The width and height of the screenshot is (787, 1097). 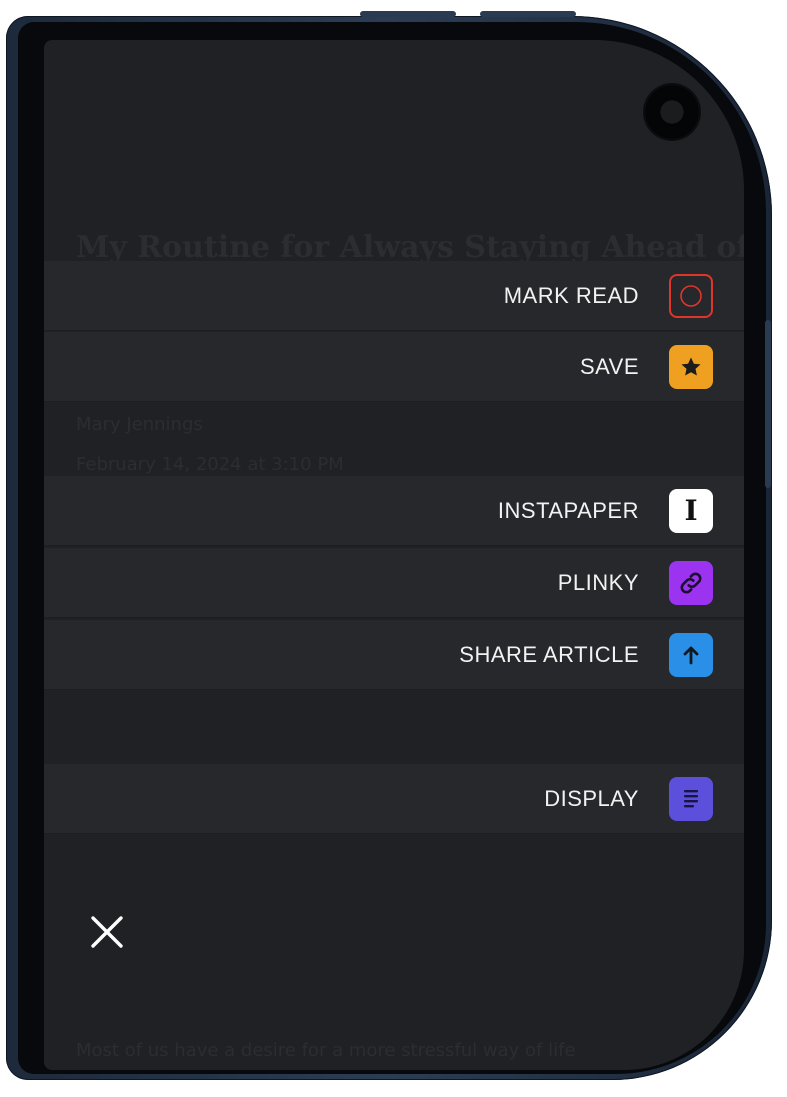 I want to click on menu-item-label: SAVE, so click(x=609, y=366).